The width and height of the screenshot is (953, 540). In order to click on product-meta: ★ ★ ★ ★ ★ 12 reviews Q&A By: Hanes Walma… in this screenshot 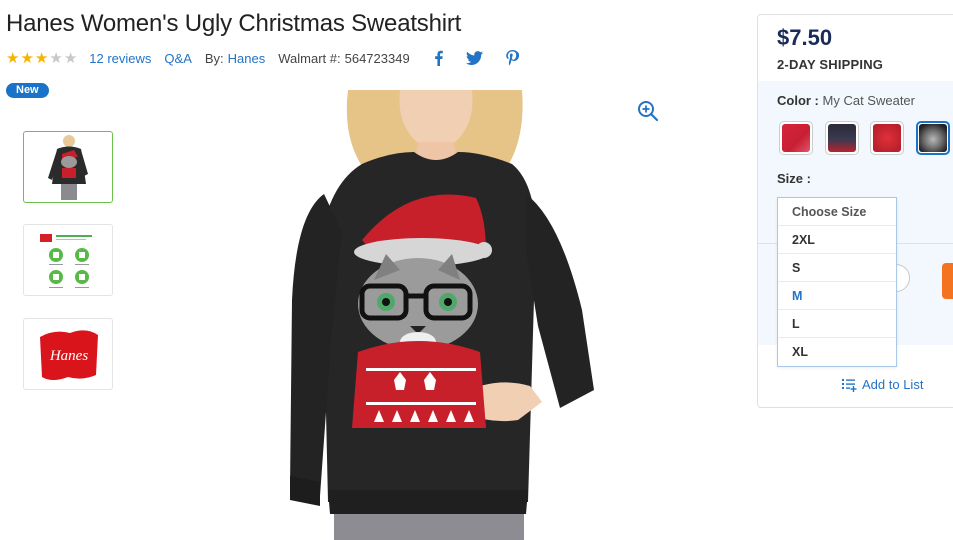, I will do `click(262, 58)`.